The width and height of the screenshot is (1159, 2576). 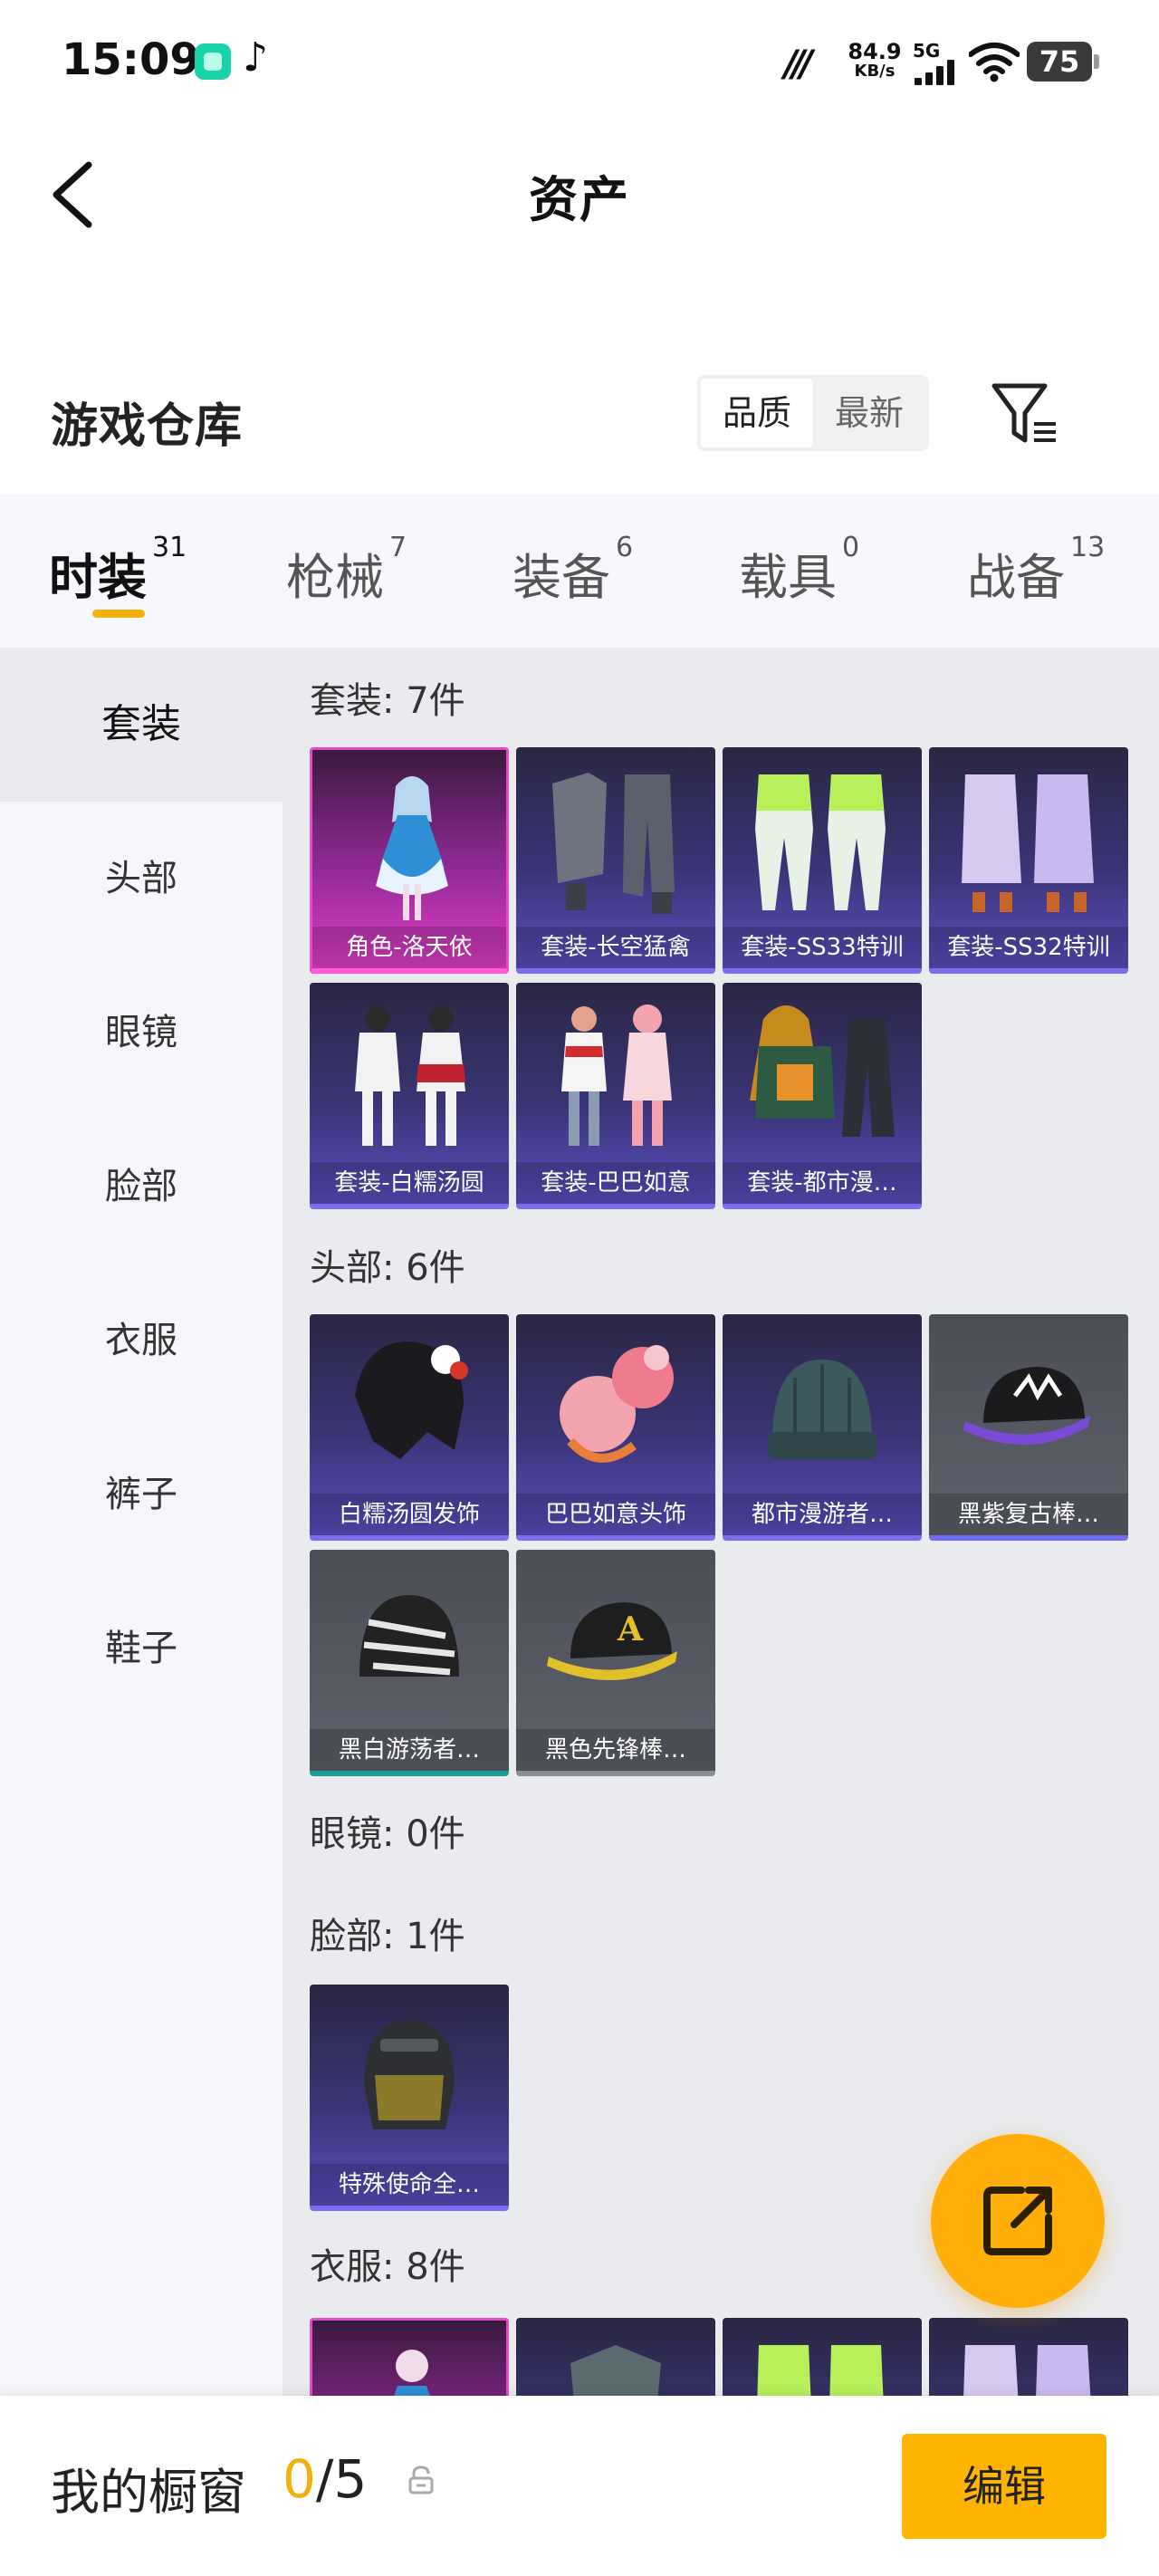 I want to click on tab-supplies: 战备13, so click(x=1036, y=570).